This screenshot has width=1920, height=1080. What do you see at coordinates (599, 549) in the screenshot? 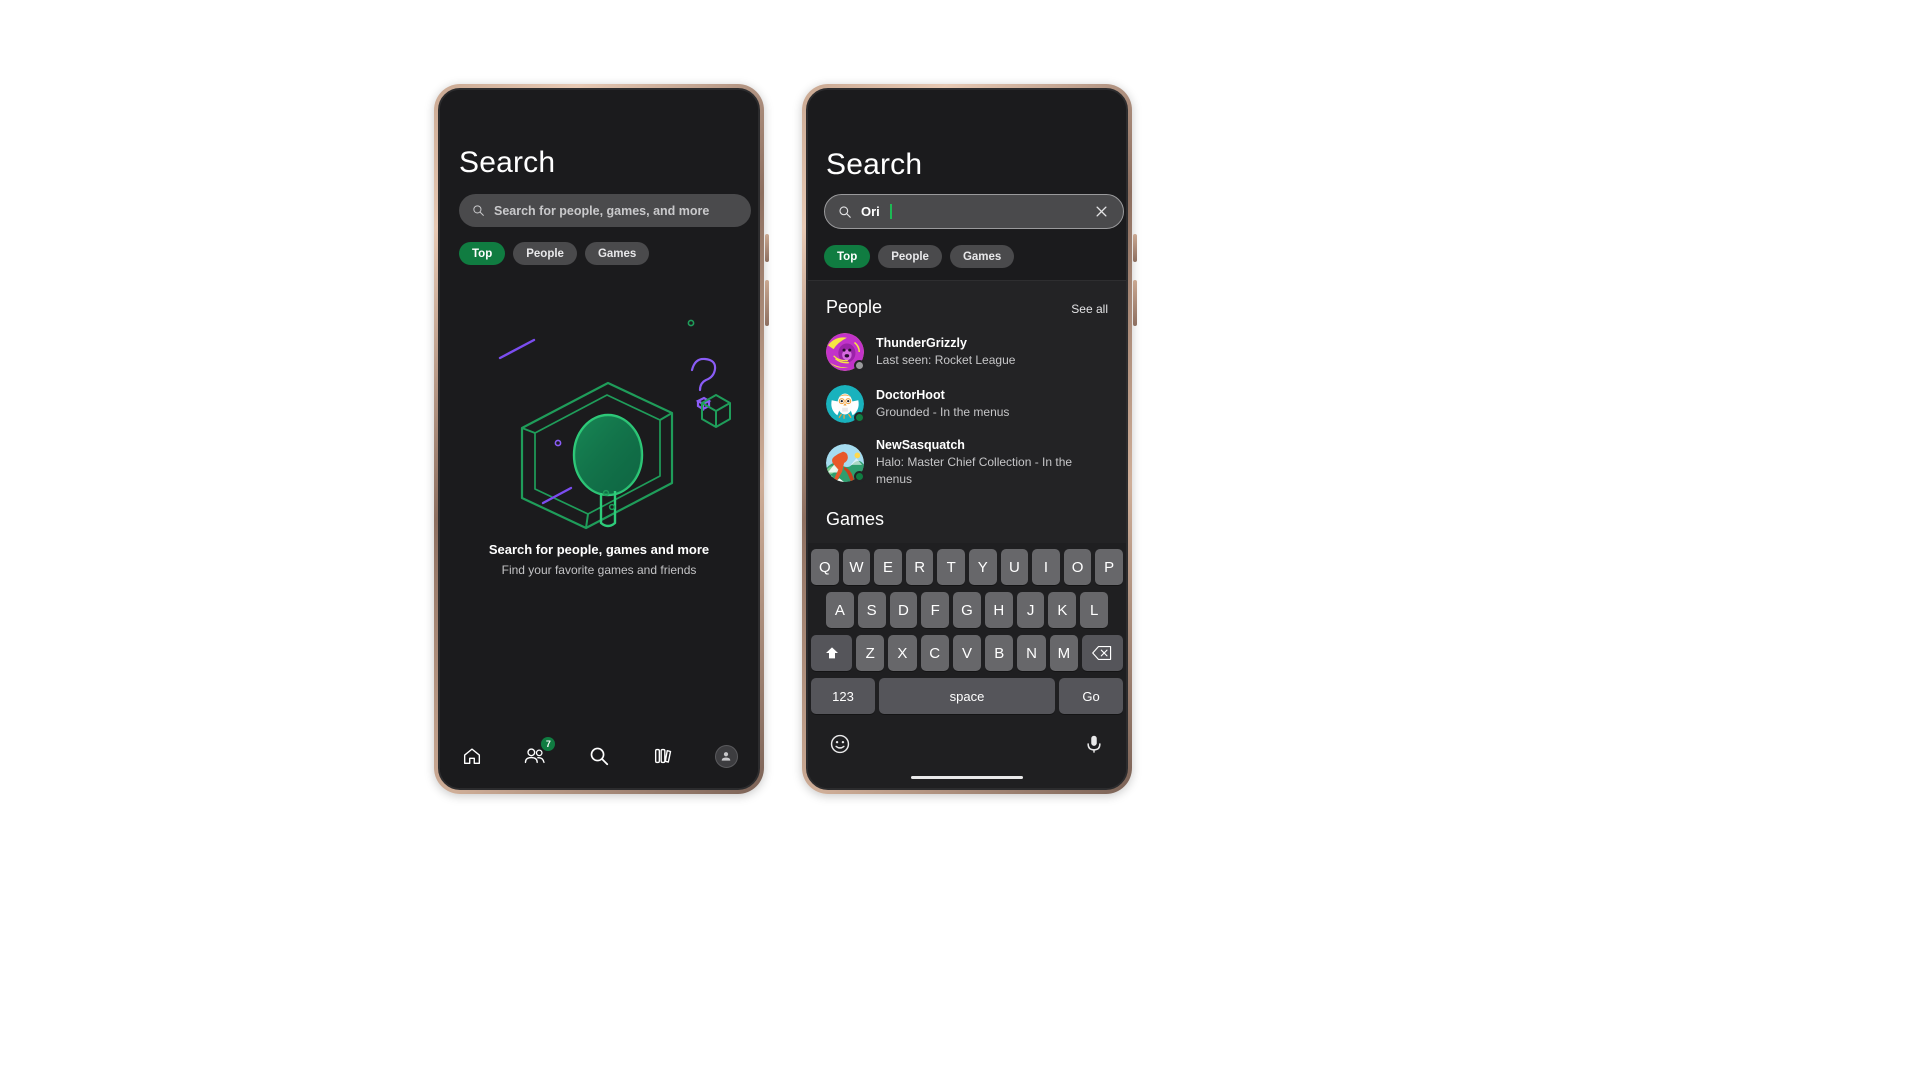
I see `empty-state-title: Search for people, games and more` at bounding box center [599, 549].